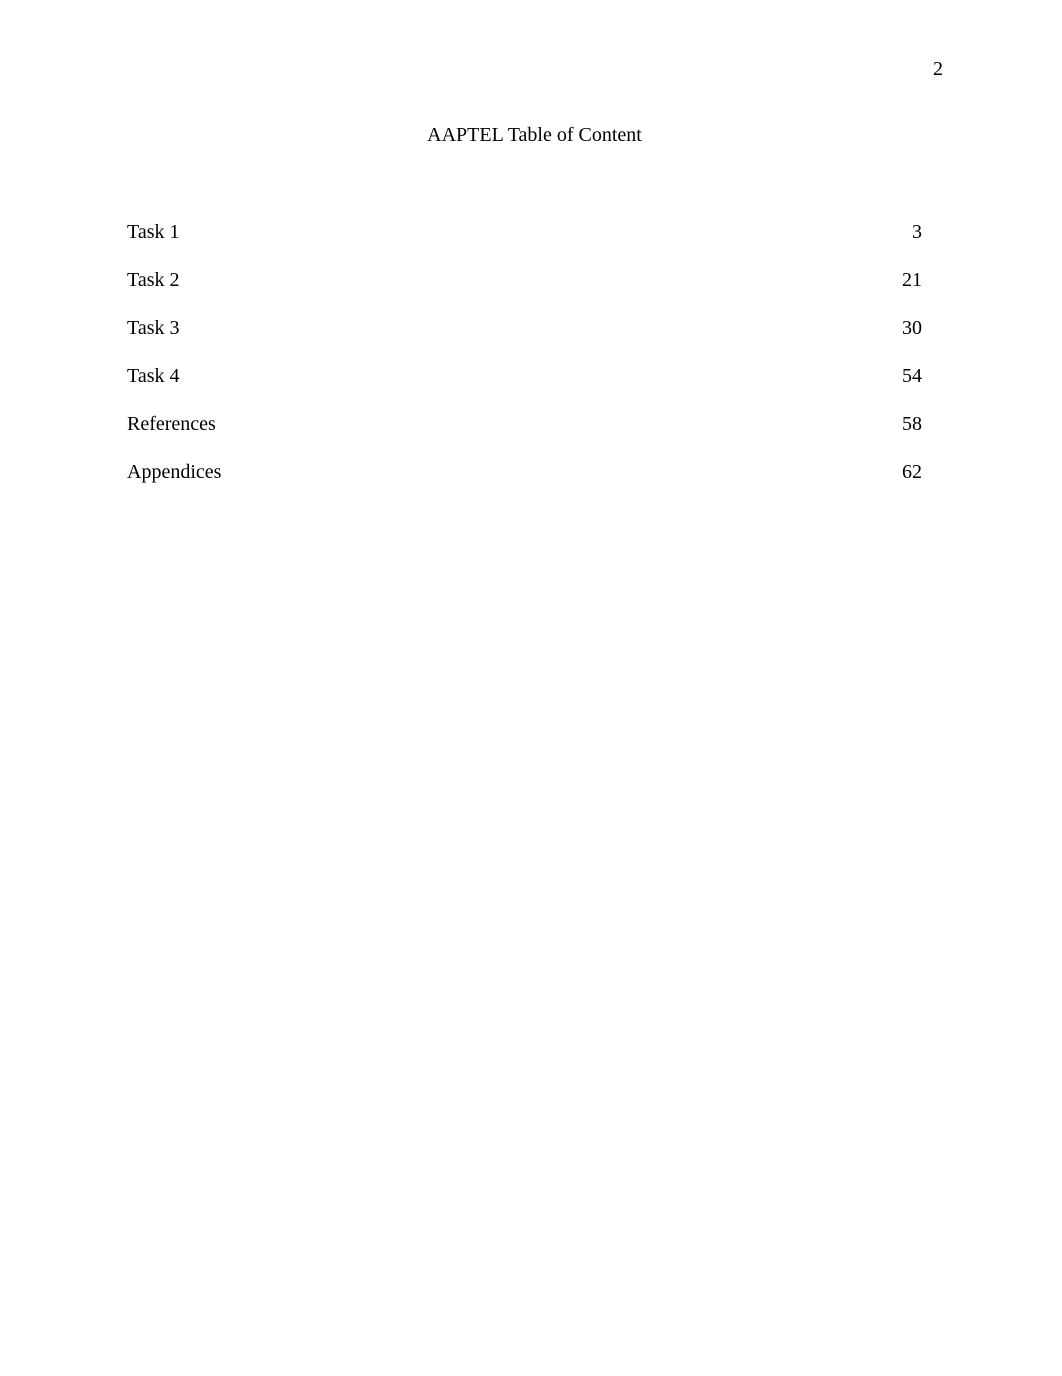 The image size is (1062, 1376). I want to click on toc-entry-page-number: 21, so click(912, 280).